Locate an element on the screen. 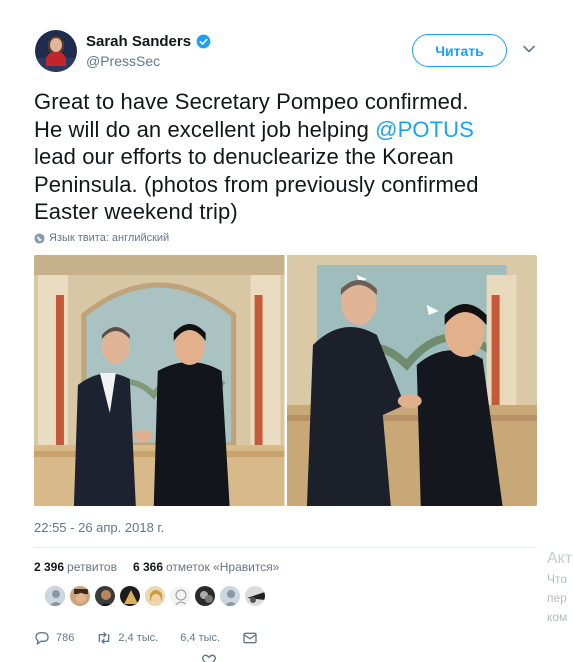  likes-label: отметок «Нравится» is located at coordinates (222, 567).